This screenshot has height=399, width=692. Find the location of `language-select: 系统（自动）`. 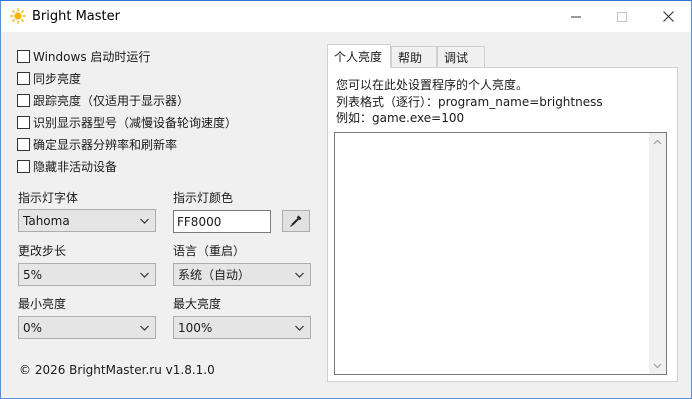

language-select: 系统（自动） is located at coordinates (242, 274).